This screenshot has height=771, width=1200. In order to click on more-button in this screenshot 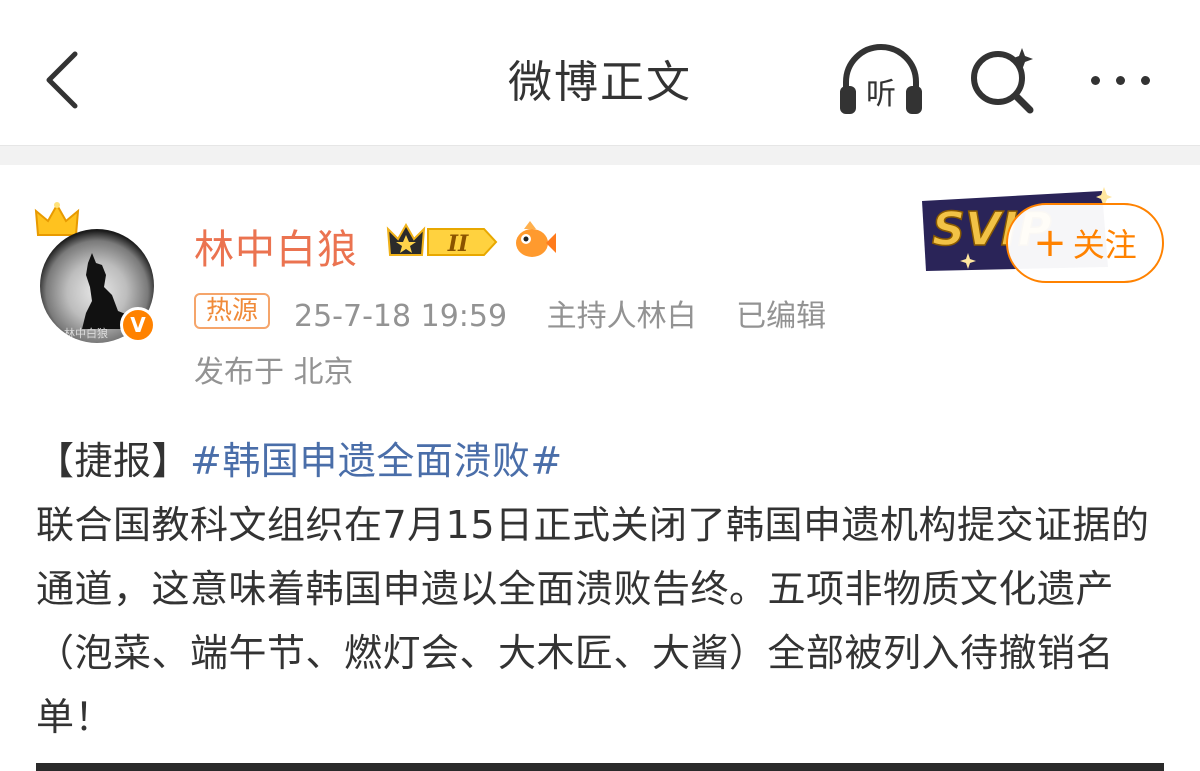, I will do `click(1120, 80)`.